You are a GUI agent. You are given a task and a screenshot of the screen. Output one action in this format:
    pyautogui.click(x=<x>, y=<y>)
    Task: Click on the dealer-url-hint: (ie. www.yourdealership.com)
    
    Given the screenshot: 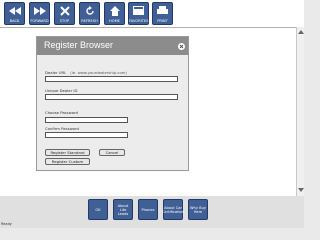 What is the action you would take?
    pyautogui.click(x=98, y=72)
    